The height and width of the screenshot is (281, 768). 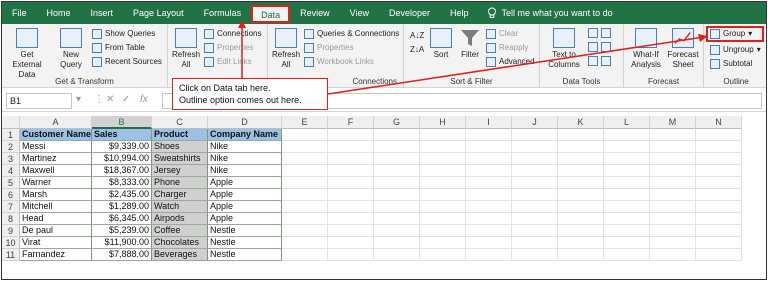 What do you see at coordinates (703, 38) in the screenshot?
I see `arrow-head-outline` at bounding box center [703, 38].